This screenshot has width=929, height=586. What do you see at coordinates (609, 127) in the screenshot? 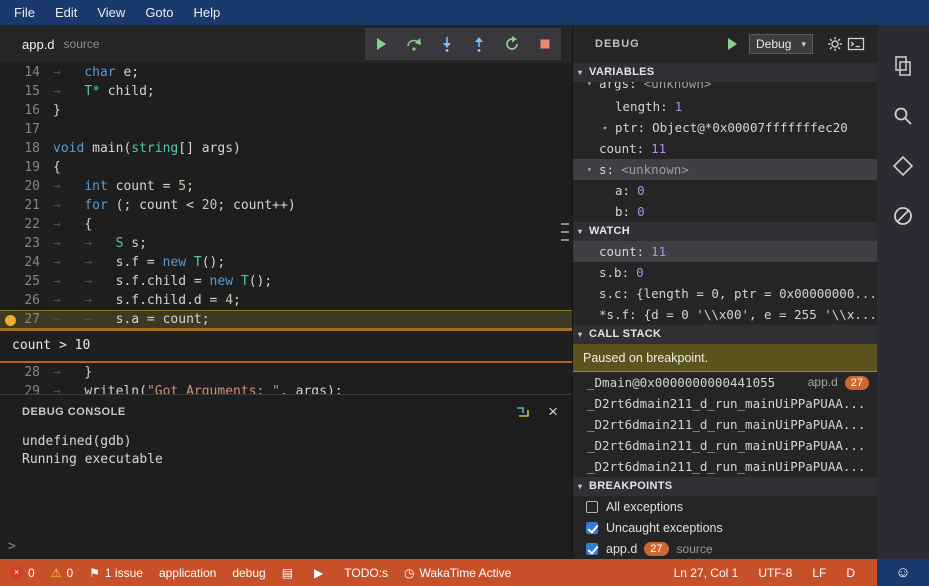
I see `expand-arrow-icon: ▸` at bounding box center [609, 127].